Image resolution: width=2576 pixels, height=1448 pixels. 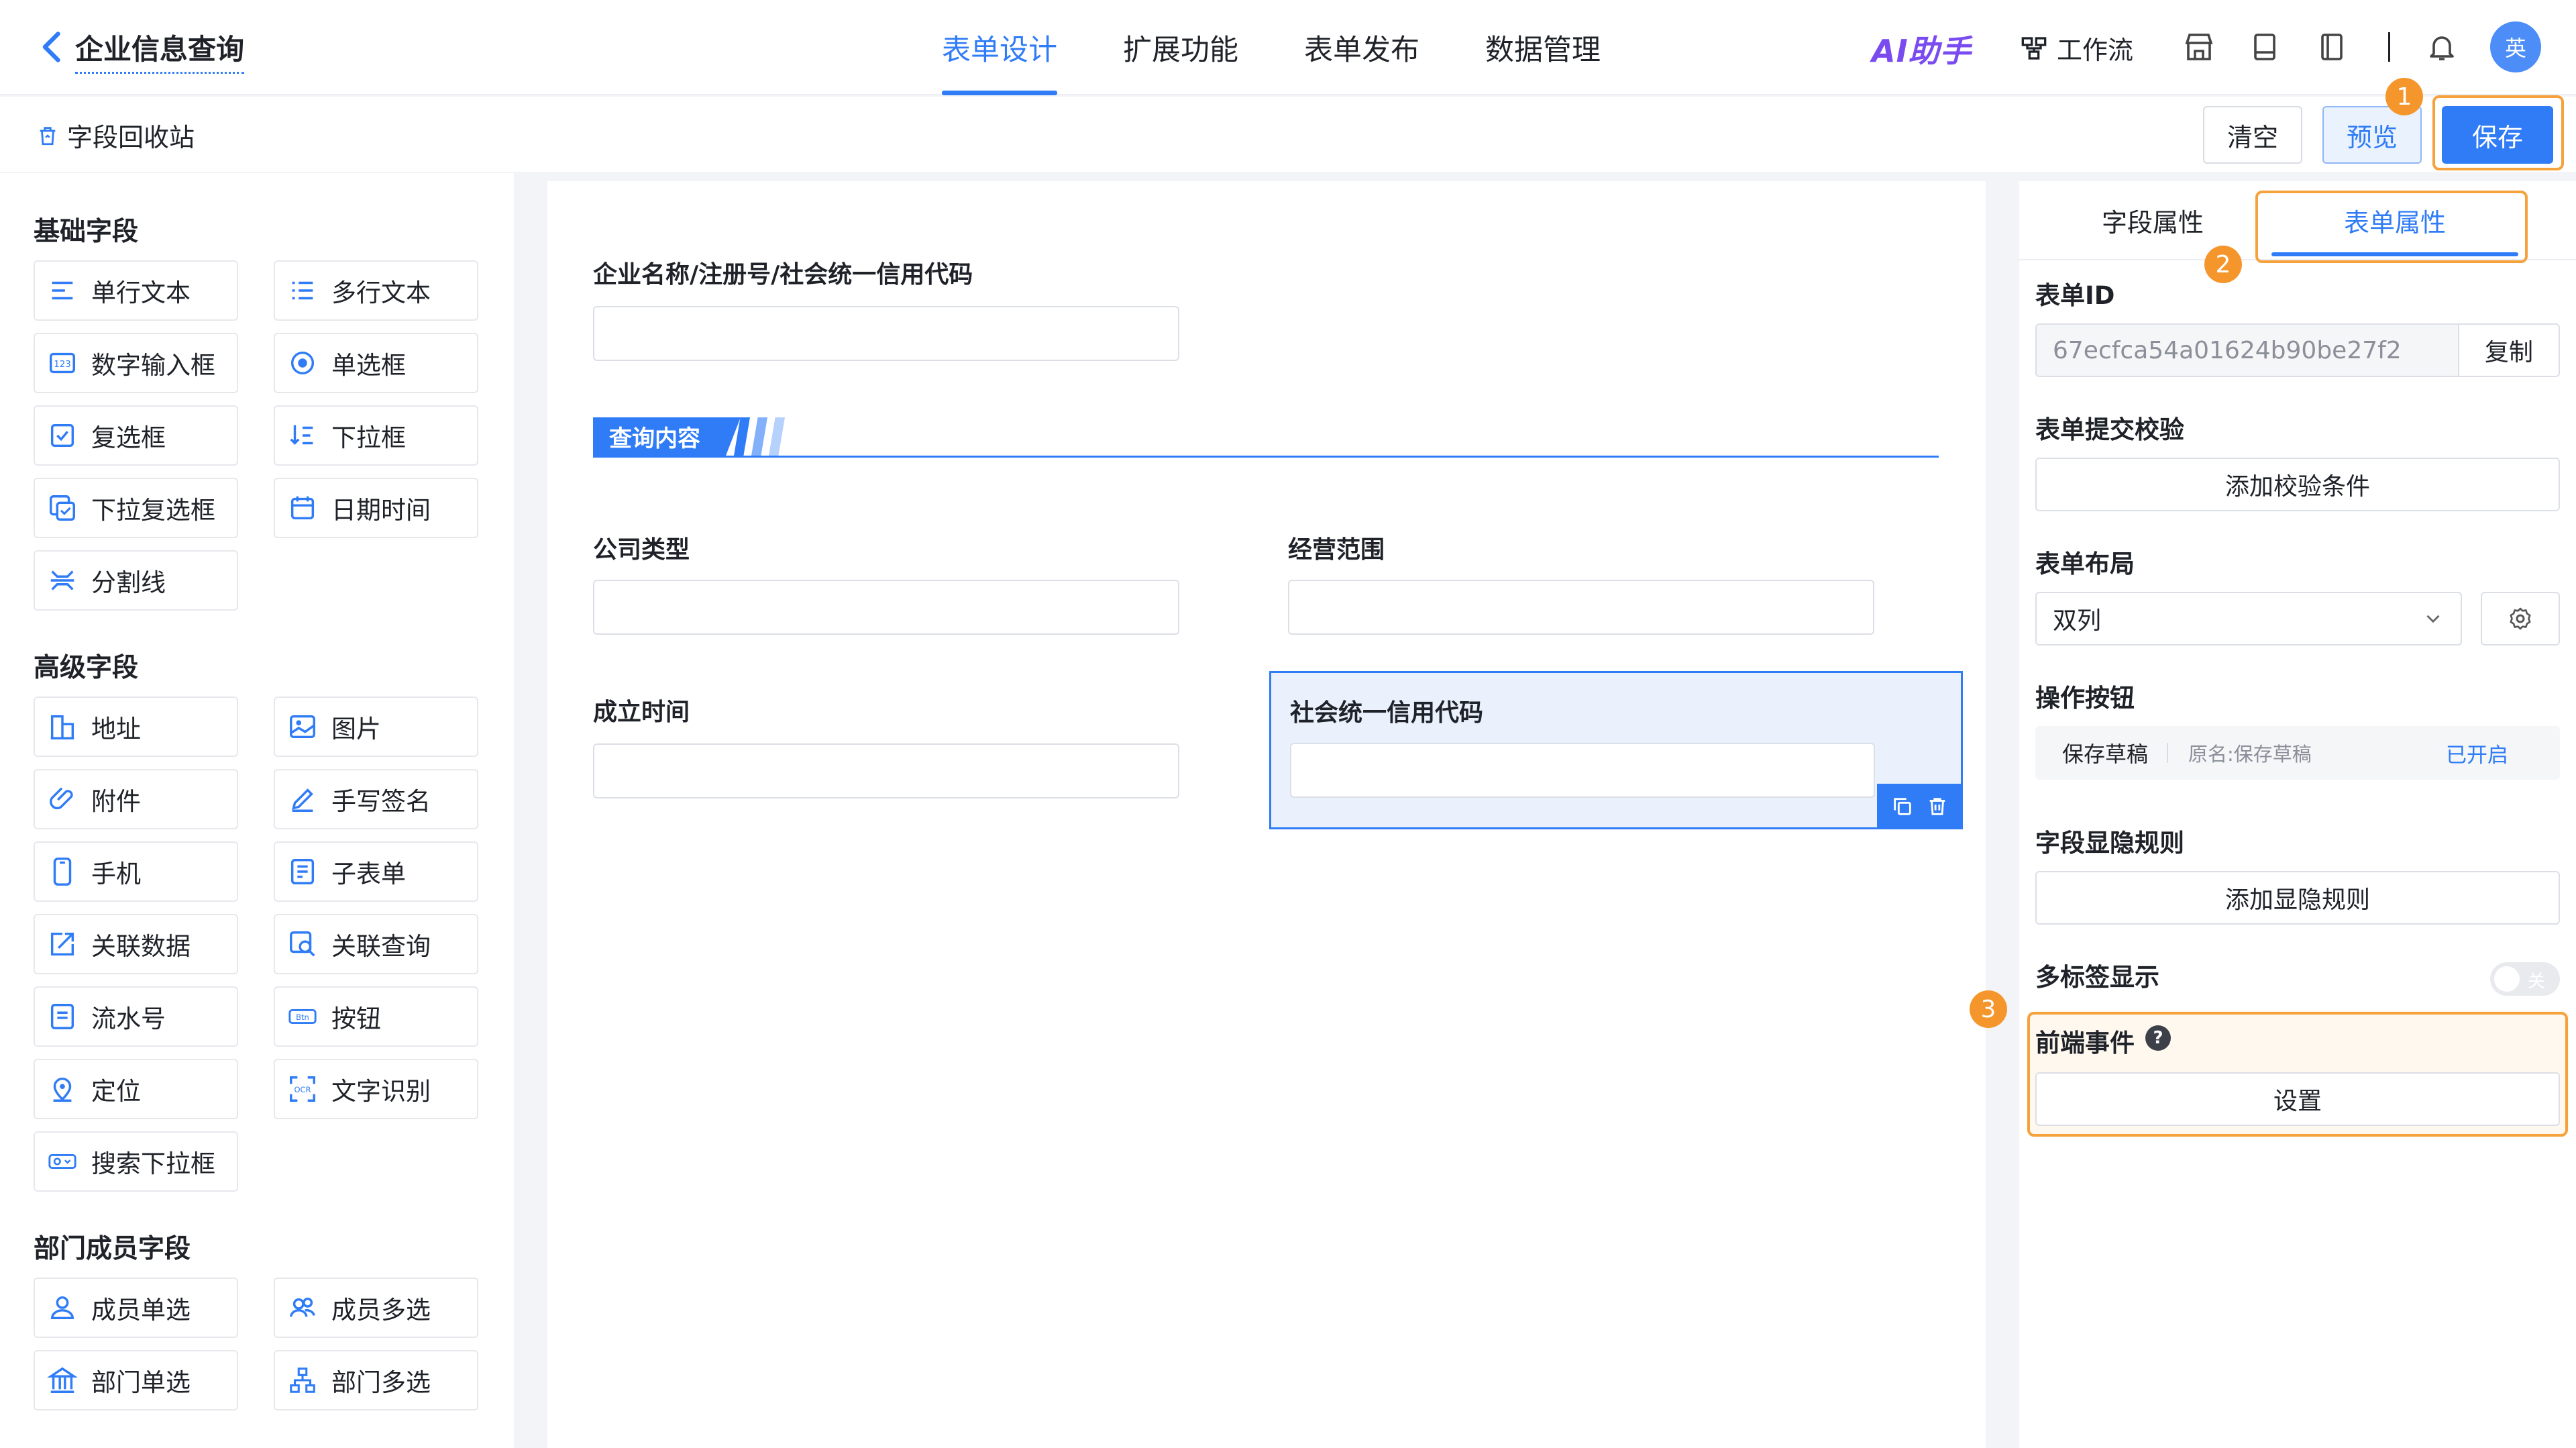 I want to click on back-arrow-icon, so click(x=53, y=47).